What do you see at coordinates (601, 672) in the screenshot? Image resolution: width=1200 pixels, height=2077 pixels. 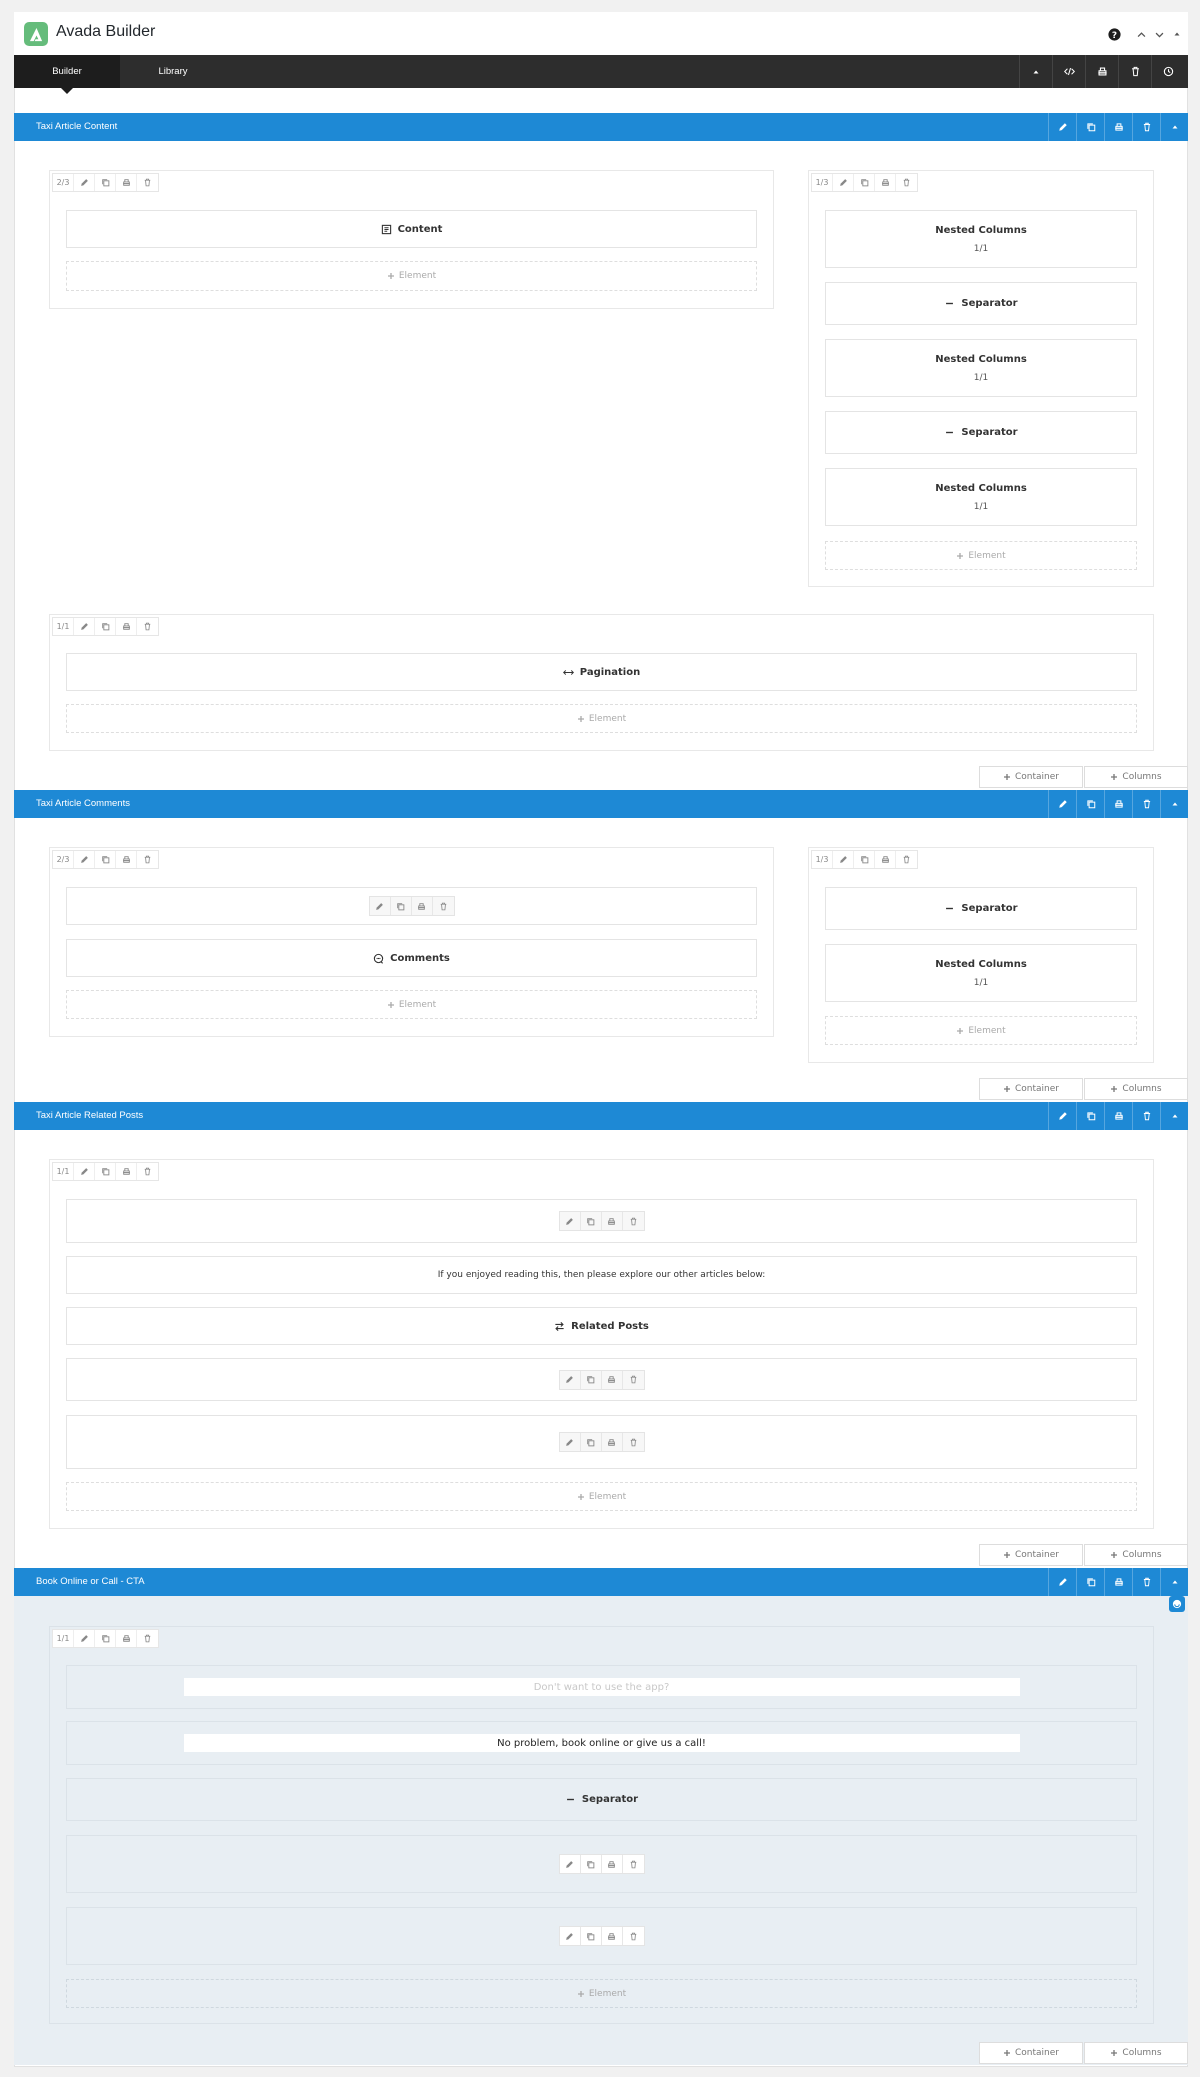 I see `element-pagination: Pagination` at bounding box center [601, 672].